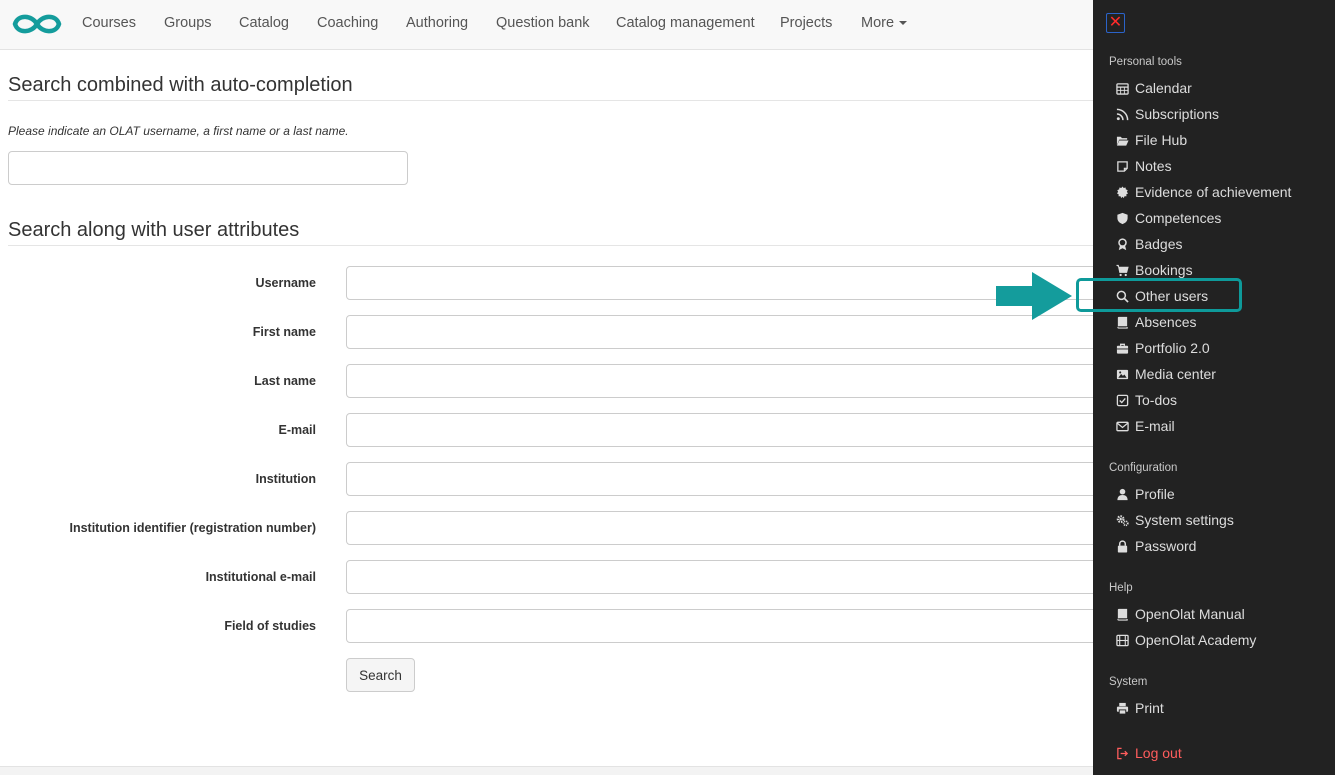  Describe the element at coordinates (37, 24) in the screenshot. I see `openolat-logo-icon` at that location.